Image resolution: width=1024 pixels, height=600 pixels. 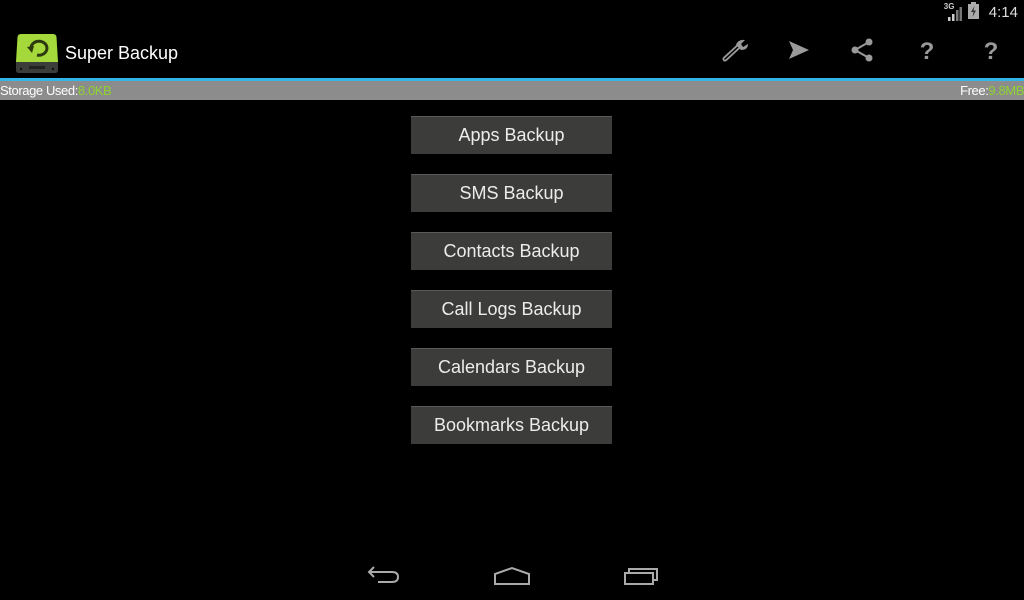 What do you see at coordinates (1006, 90) in the screenshot?
I see `storage-free-value: 9.8MB` at bounding box center [1006, 90].